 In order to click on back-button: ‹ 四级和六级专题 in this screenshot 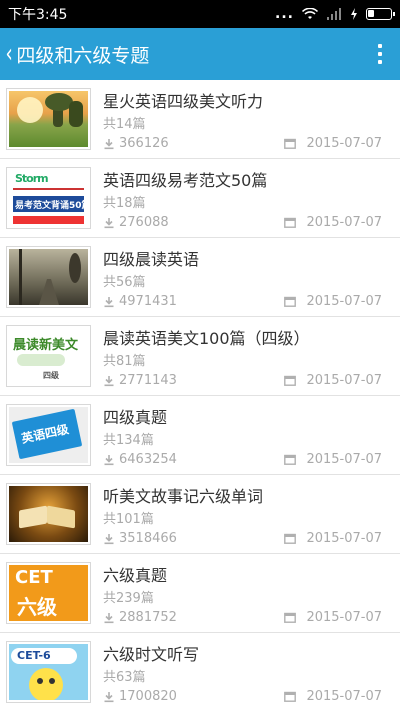, I will do `click(77, 54)`.